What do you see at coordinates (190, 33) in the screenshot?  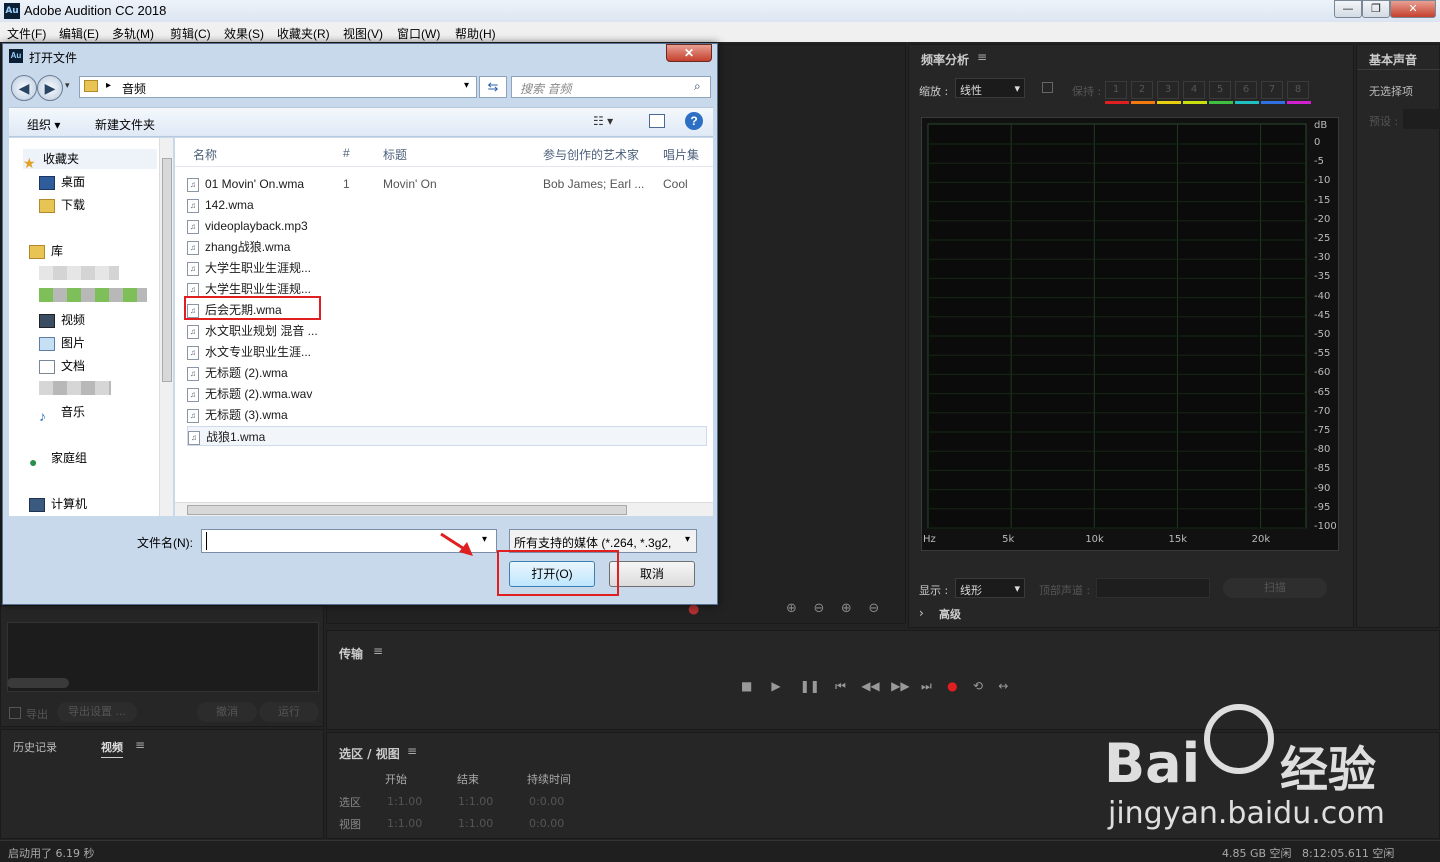 I see `menu-clip: 剪辑(C)` at bounding box center [190, 33].